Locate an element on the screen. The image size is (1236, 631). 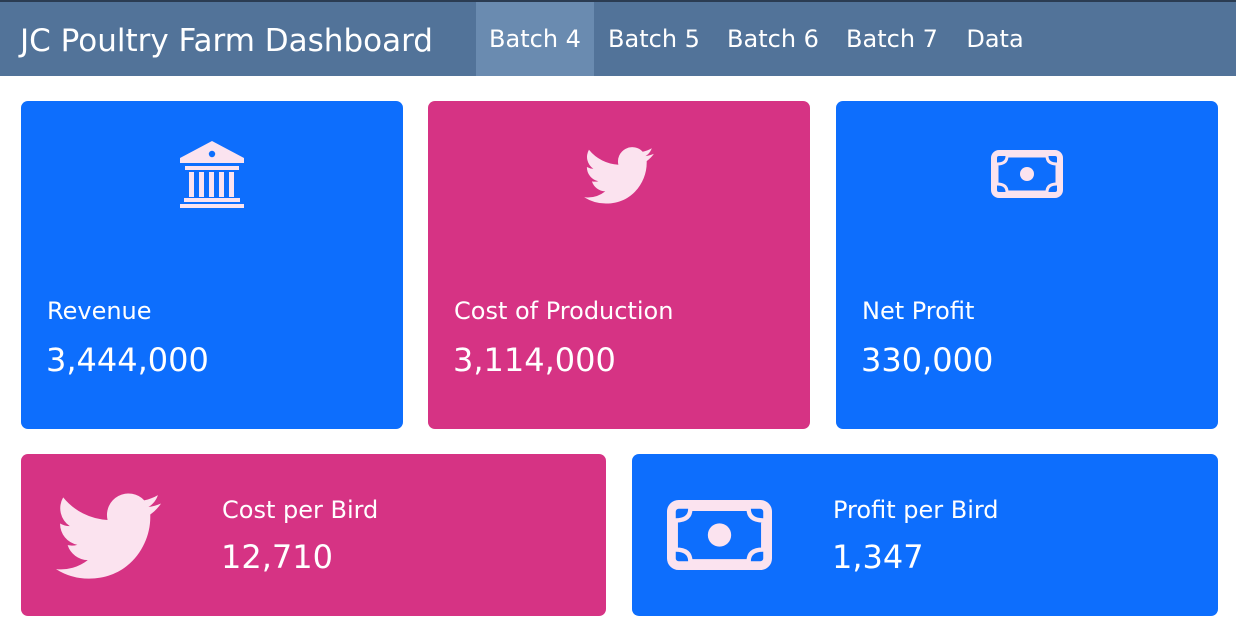
net-profit-label: Net Profit is located at coordinates (918, 311).